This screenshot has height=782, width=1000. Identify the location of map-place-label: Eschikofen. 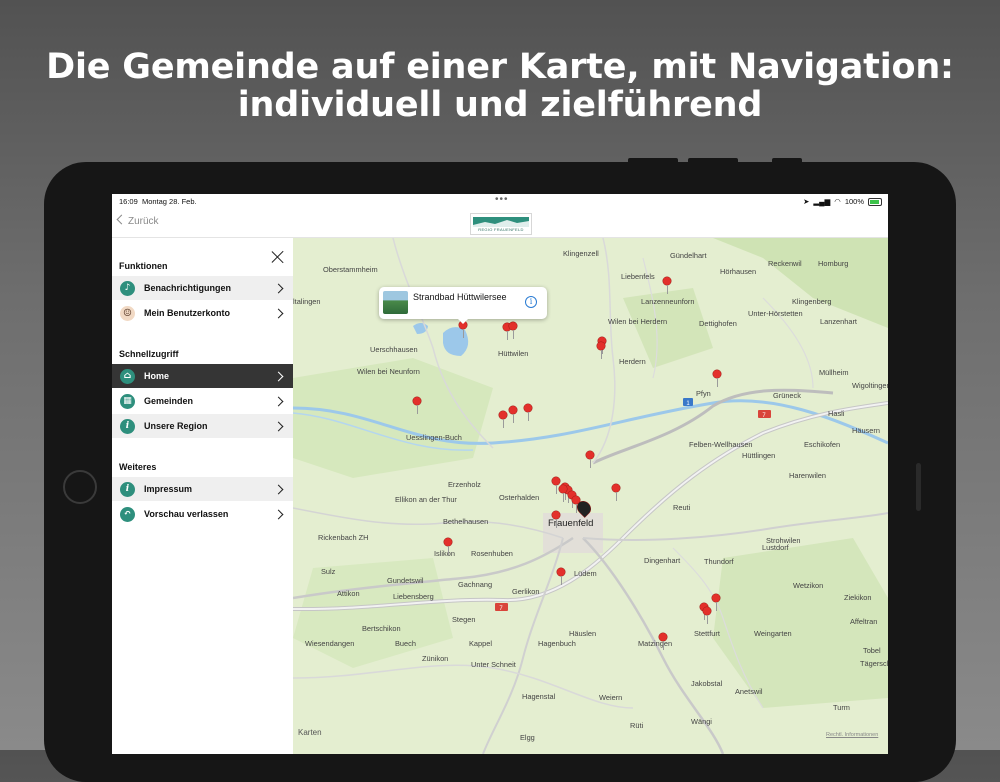
(822, 444).